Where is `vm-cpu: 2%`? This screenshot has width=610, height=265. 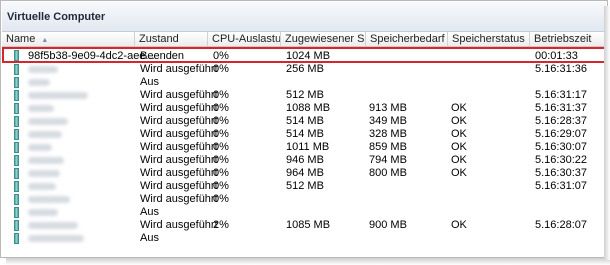 vm-cpu: 2% is located at coordinates (221, 225).